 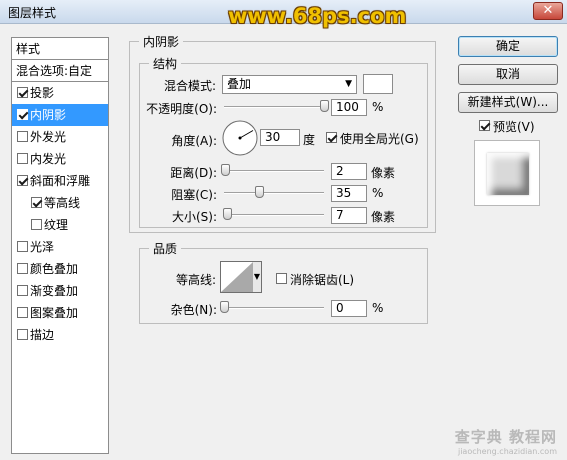 What do you see at coordinates (272, 170) in the screenshot?
I see `distance-slider` at bounding box center [272, 170].